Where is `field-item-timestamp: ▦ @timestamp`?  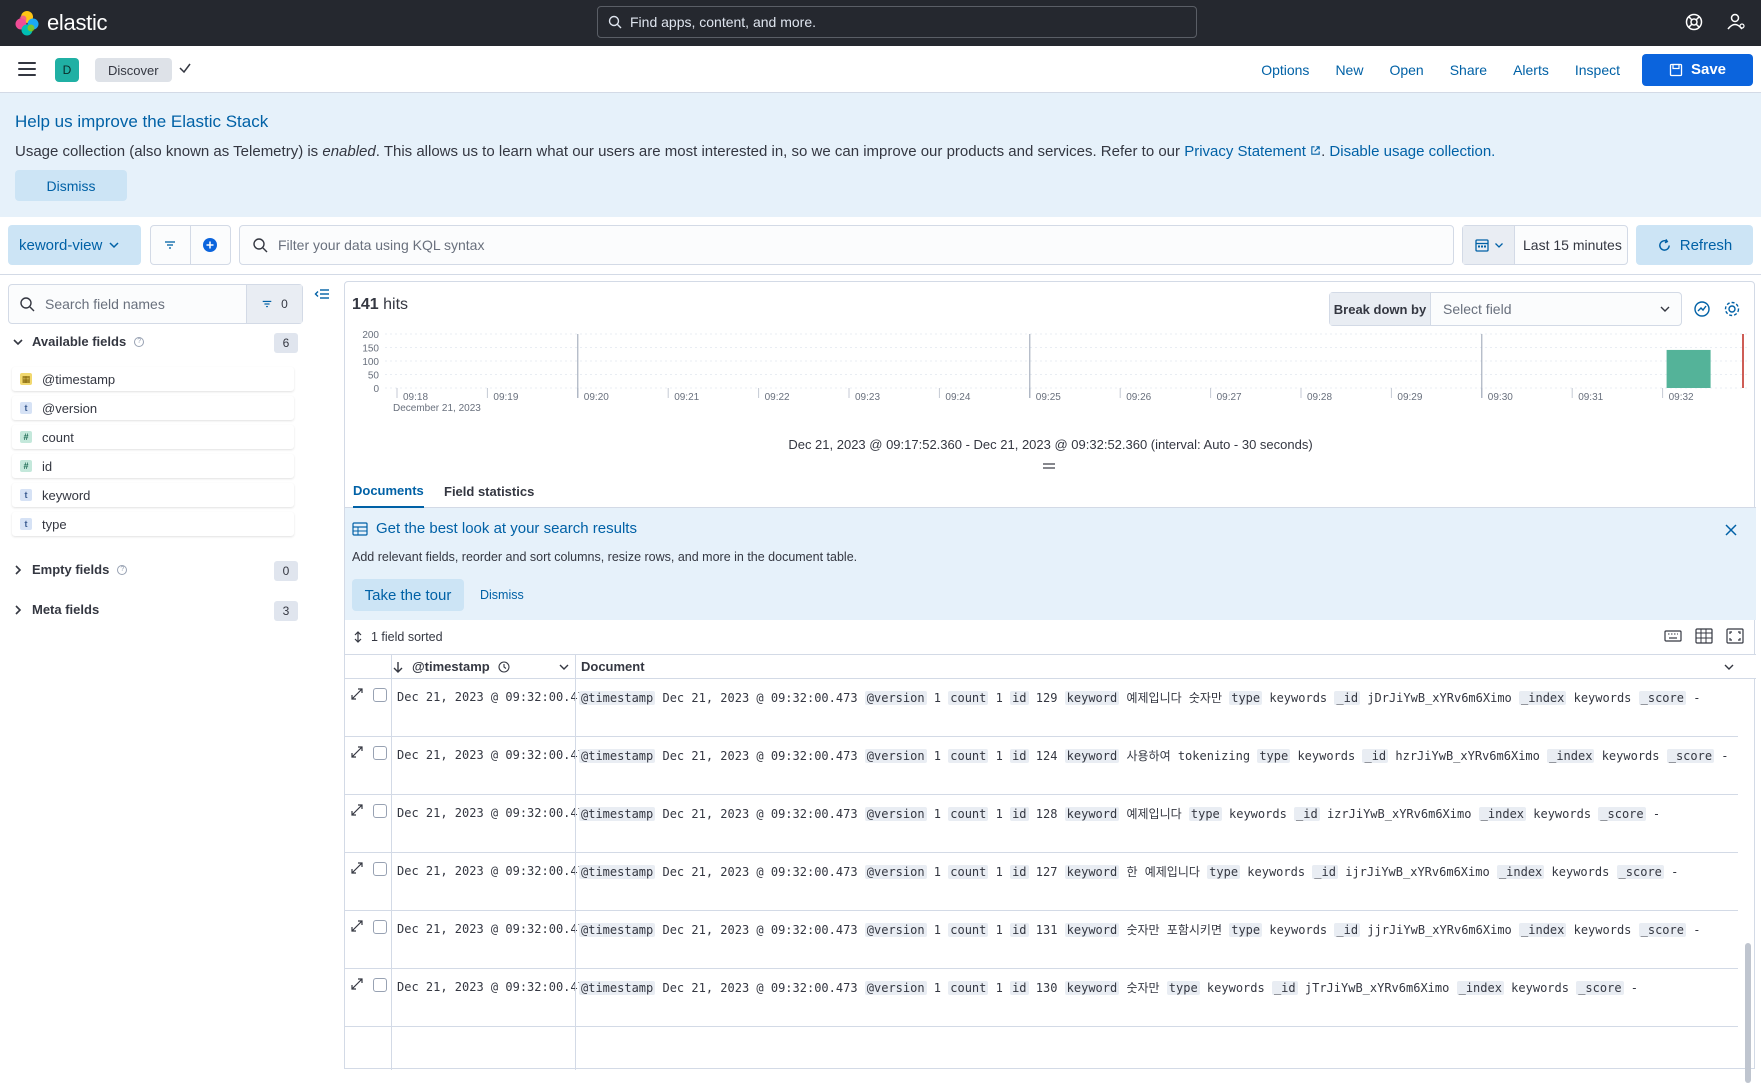
field-item-timestamp: ▦ @timestamp is located at coordinates (153, 379).